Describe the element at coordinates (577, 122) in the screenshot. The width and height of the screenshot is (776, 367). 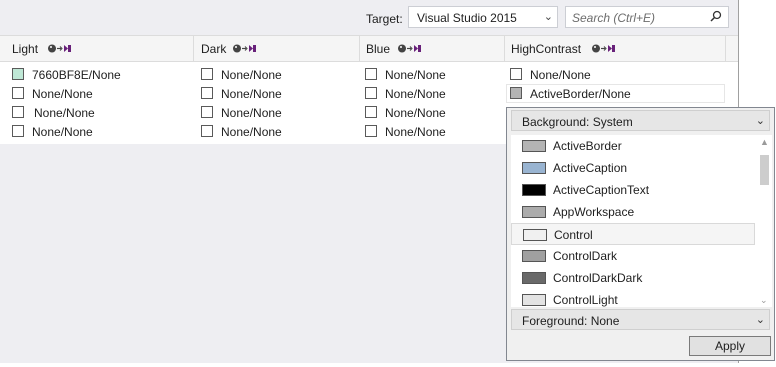
I see `background-dropdown-label: Background: System` at that location.